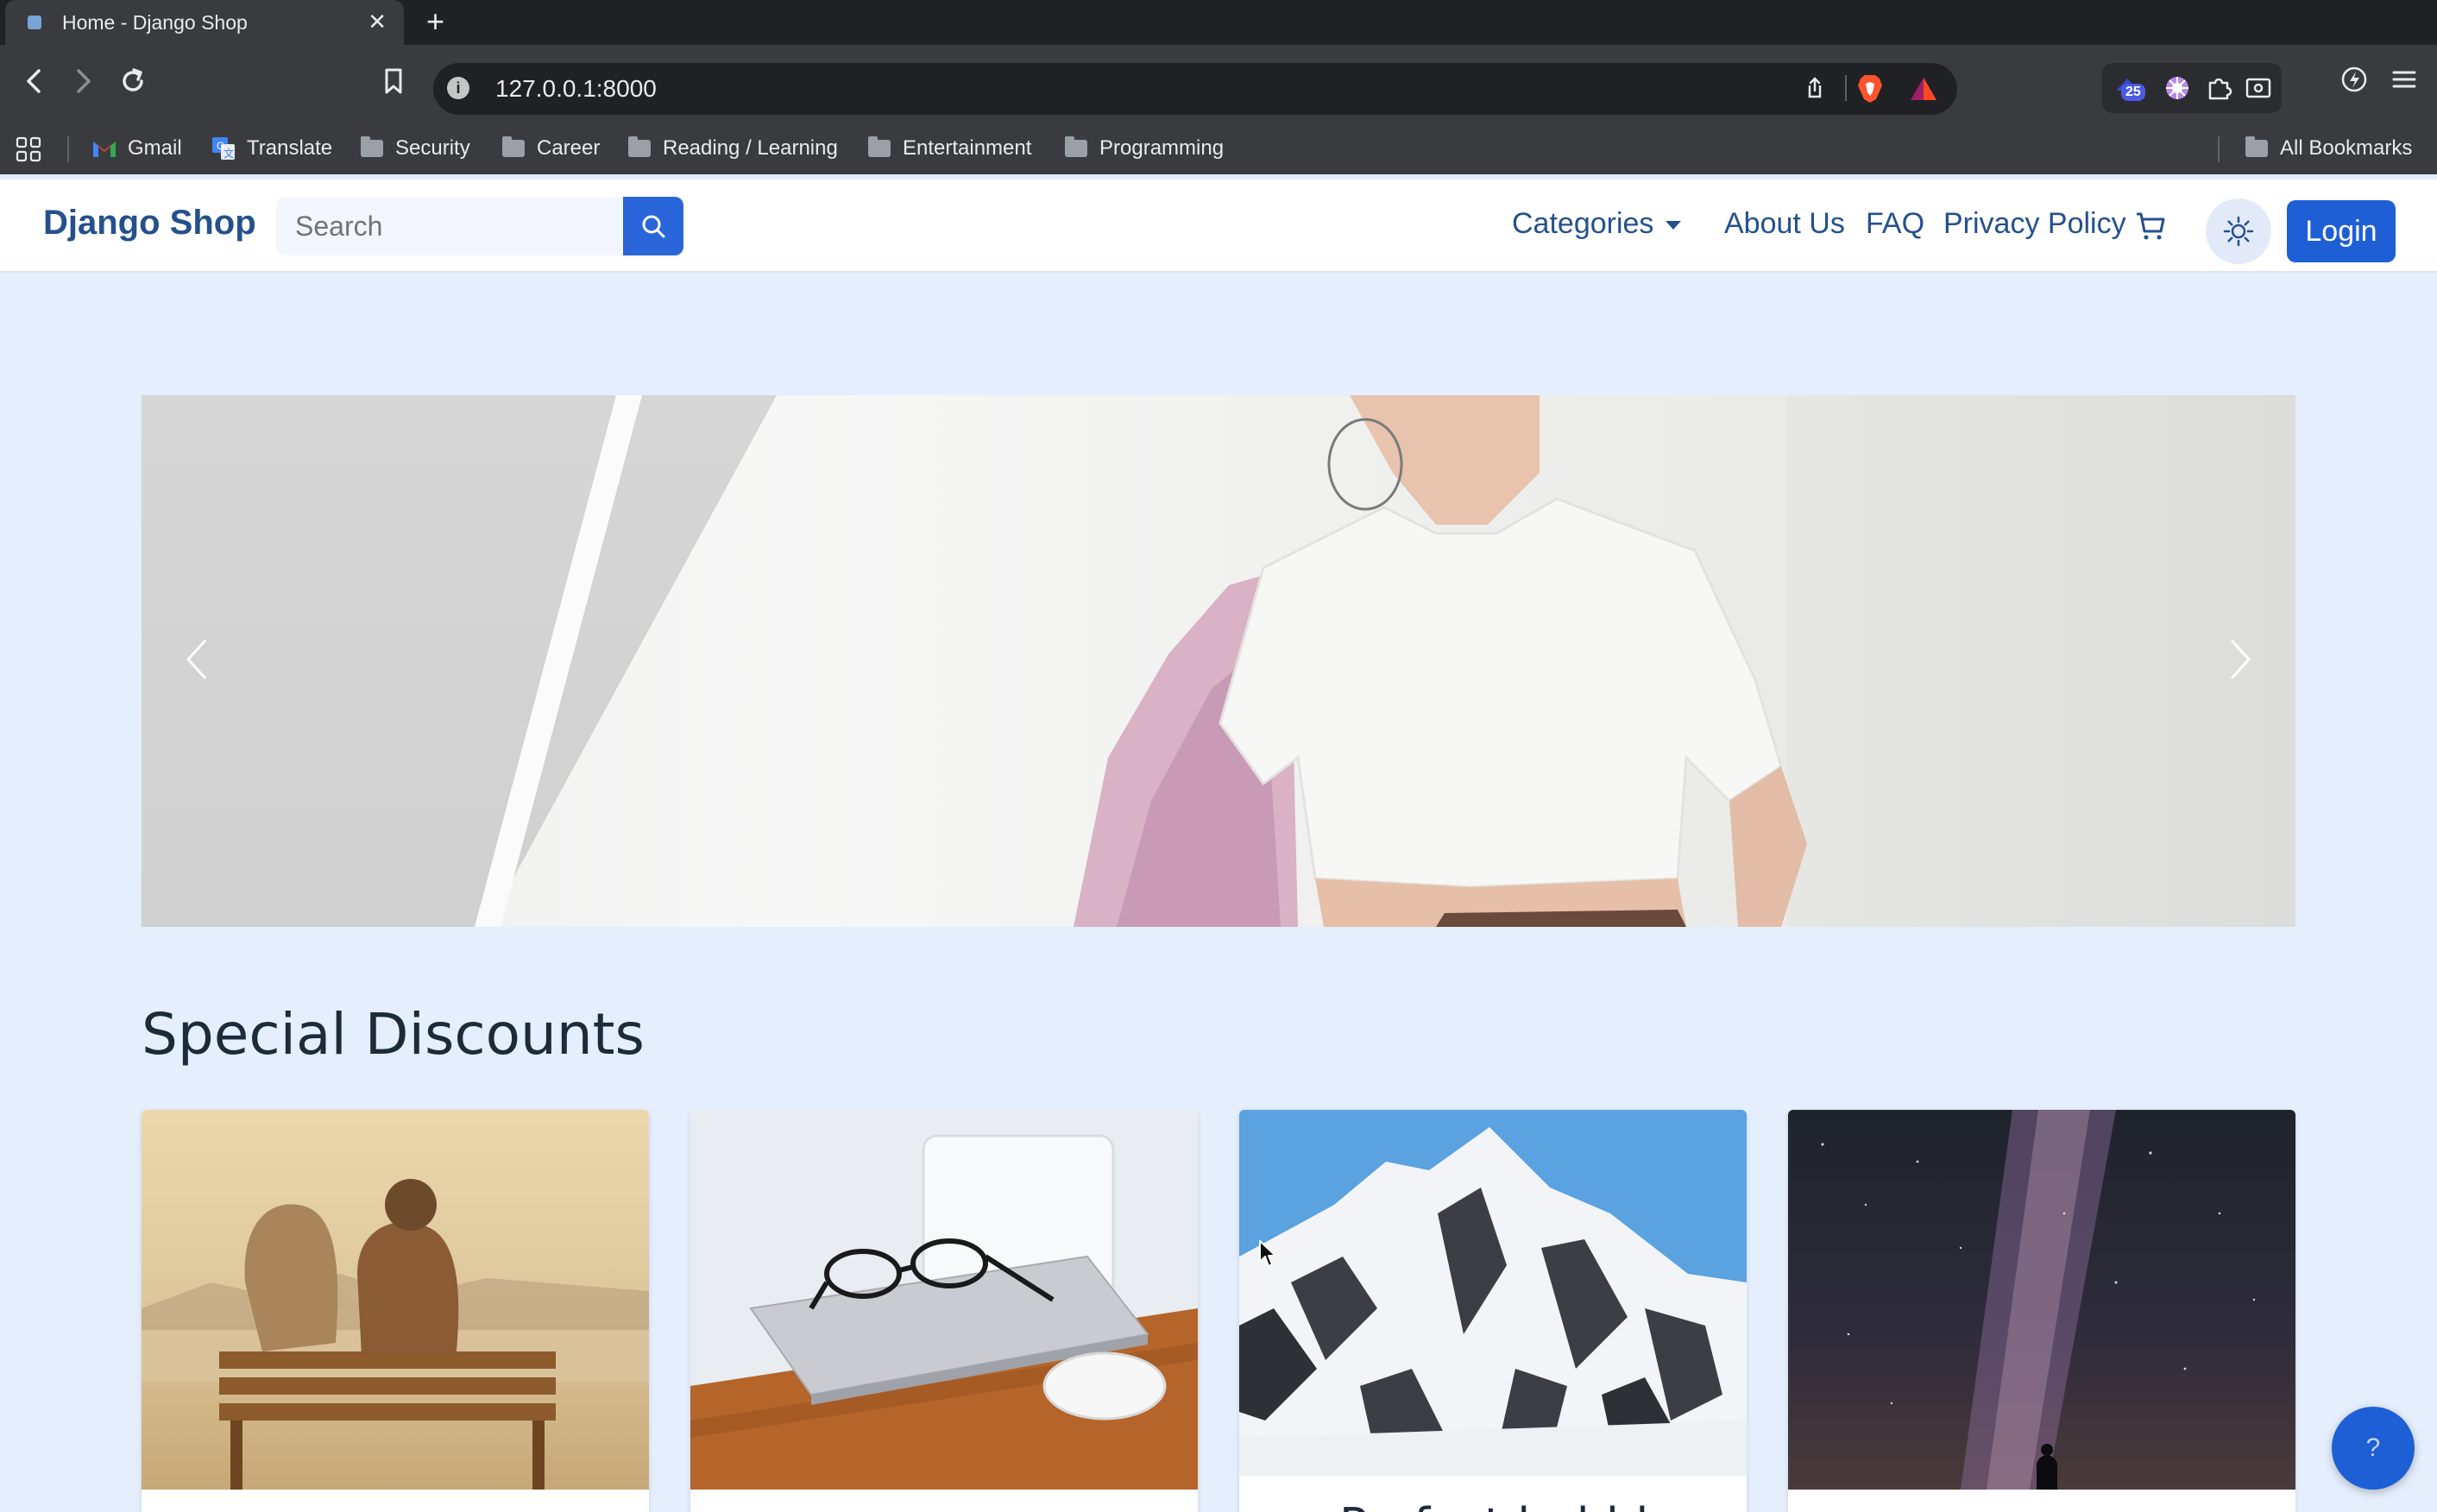 This screenshot has width=2437, height=1512. What do you see at coordinates (393, 81) in the screenshot?
I see `bookmark-page-icon` at bounding box center [393, 81].